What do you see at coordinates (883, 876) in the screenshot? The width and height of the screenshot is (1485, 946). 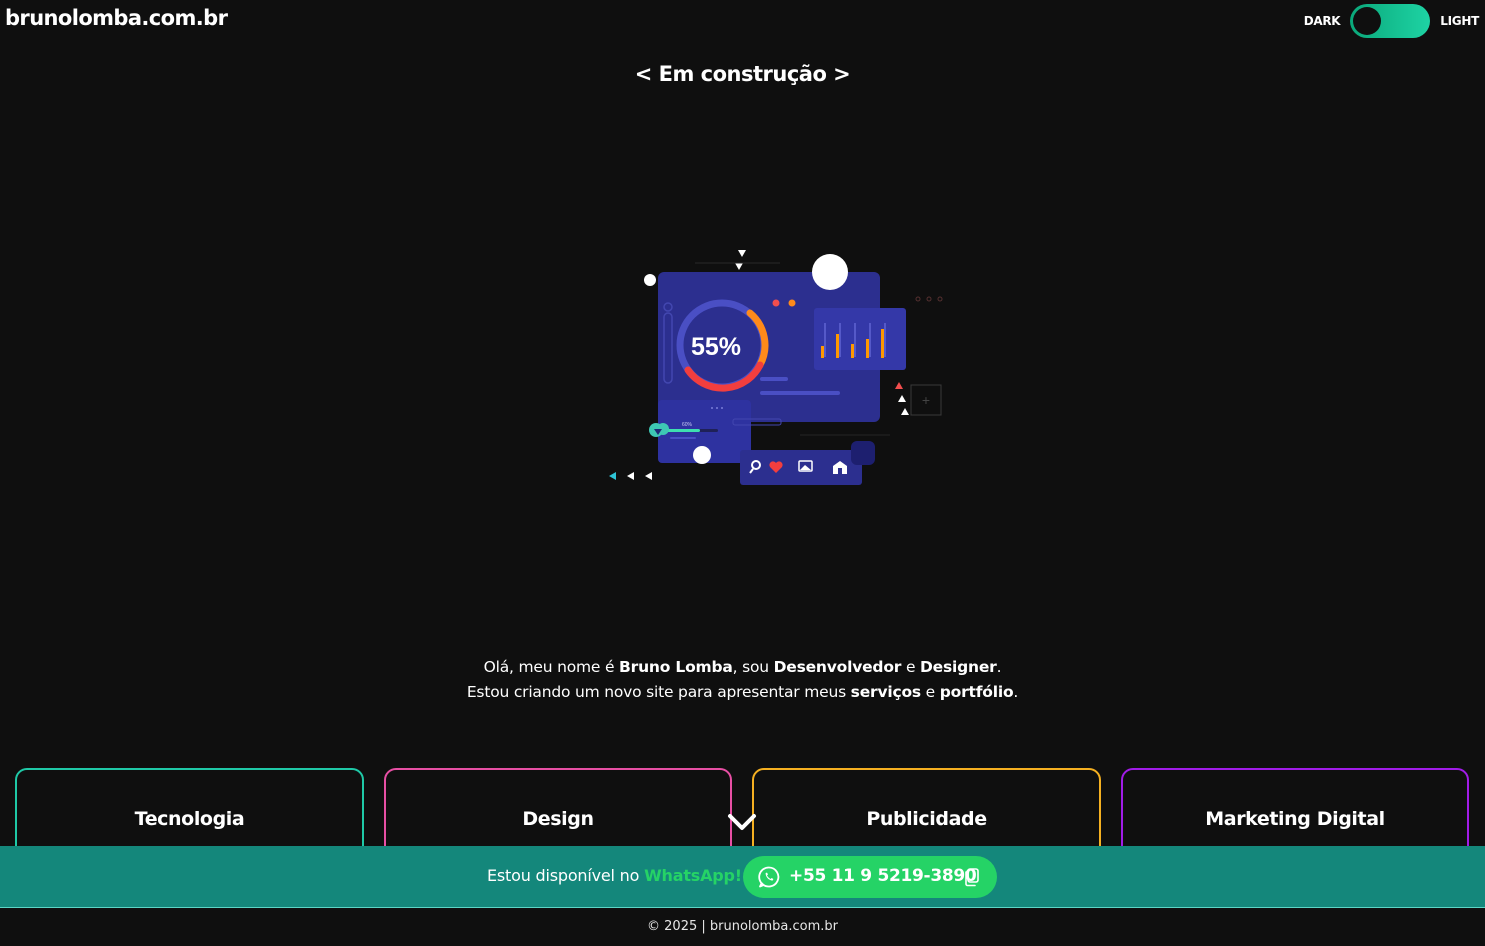 I see `whatsapp-number: +55 11 9 5219-3890` at bounding box center [883, 876].